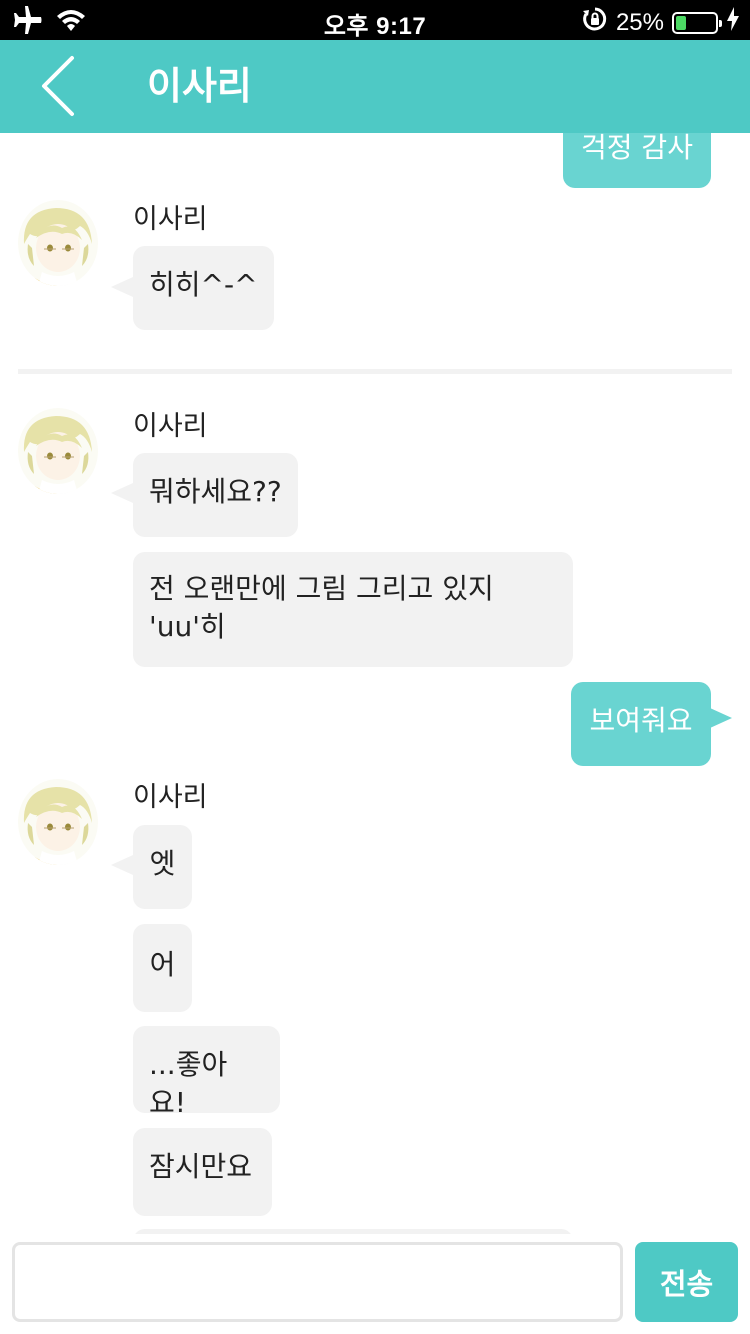  I want to click on message-bubble-sent: 걱정 감사, so click(637, 160).